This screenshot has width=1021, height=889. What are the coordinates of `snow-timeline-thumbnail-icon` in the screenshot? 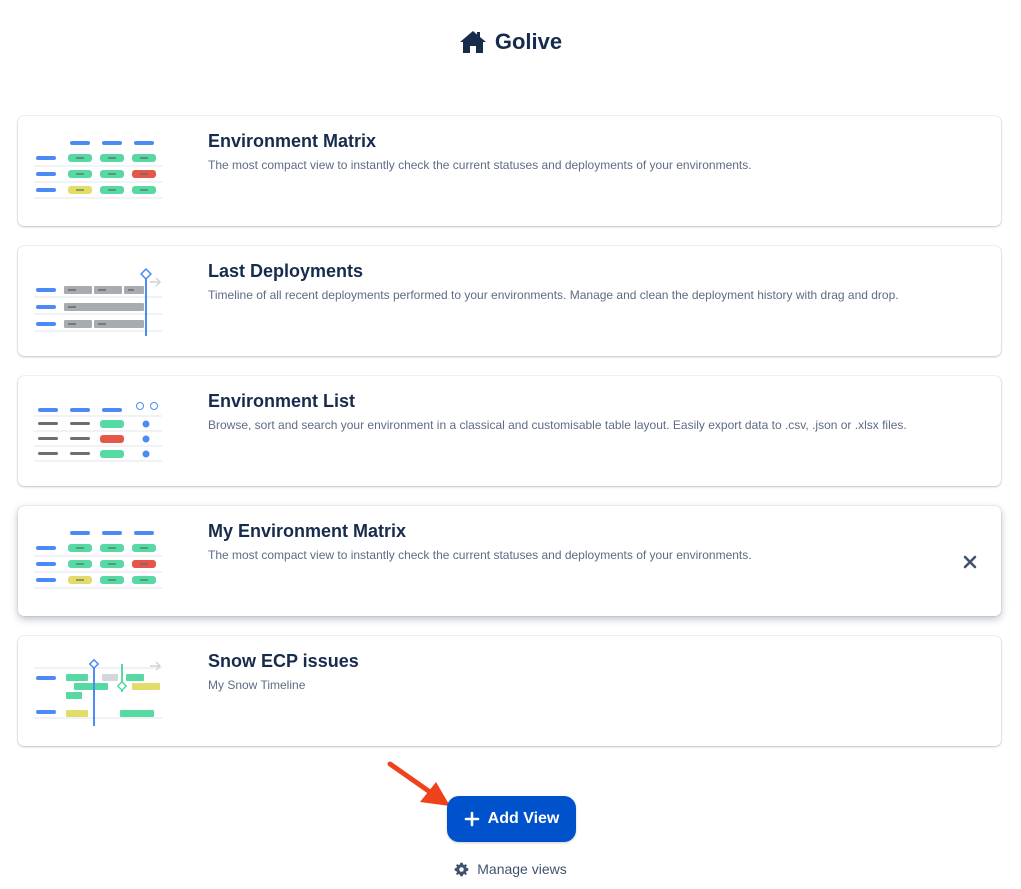 It's located at (98, 692).